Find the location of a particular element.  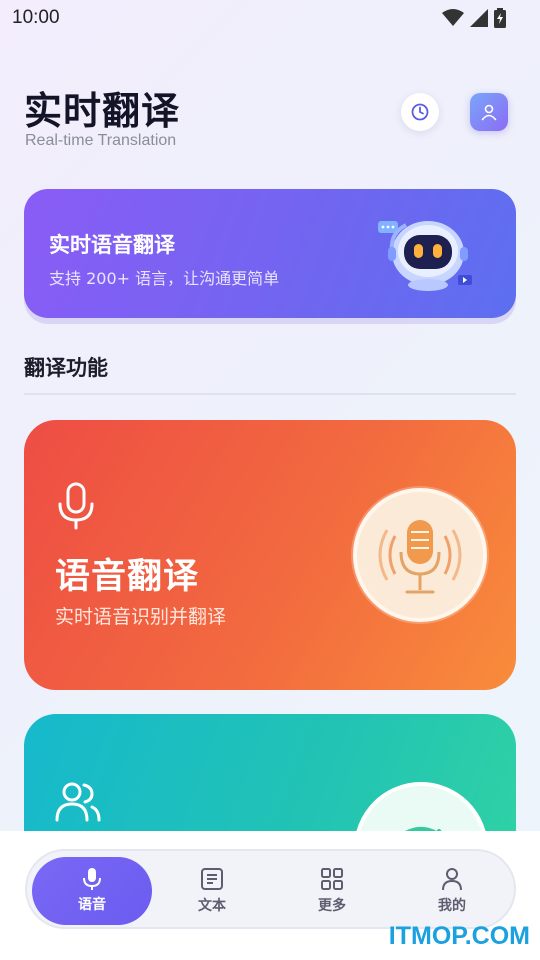

nav-label: 语音 is located at coordinates (92, 905).